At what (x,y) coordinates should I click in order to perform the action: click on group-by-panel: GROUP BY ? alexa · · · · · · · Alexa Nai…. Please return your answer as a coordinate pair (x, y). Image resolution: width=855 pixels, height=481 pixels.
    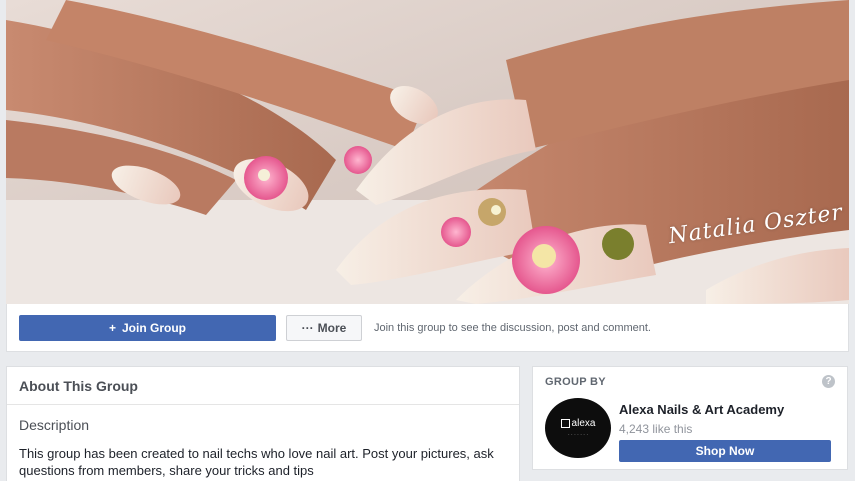
    Looking at the image, I should click on (690, 418).